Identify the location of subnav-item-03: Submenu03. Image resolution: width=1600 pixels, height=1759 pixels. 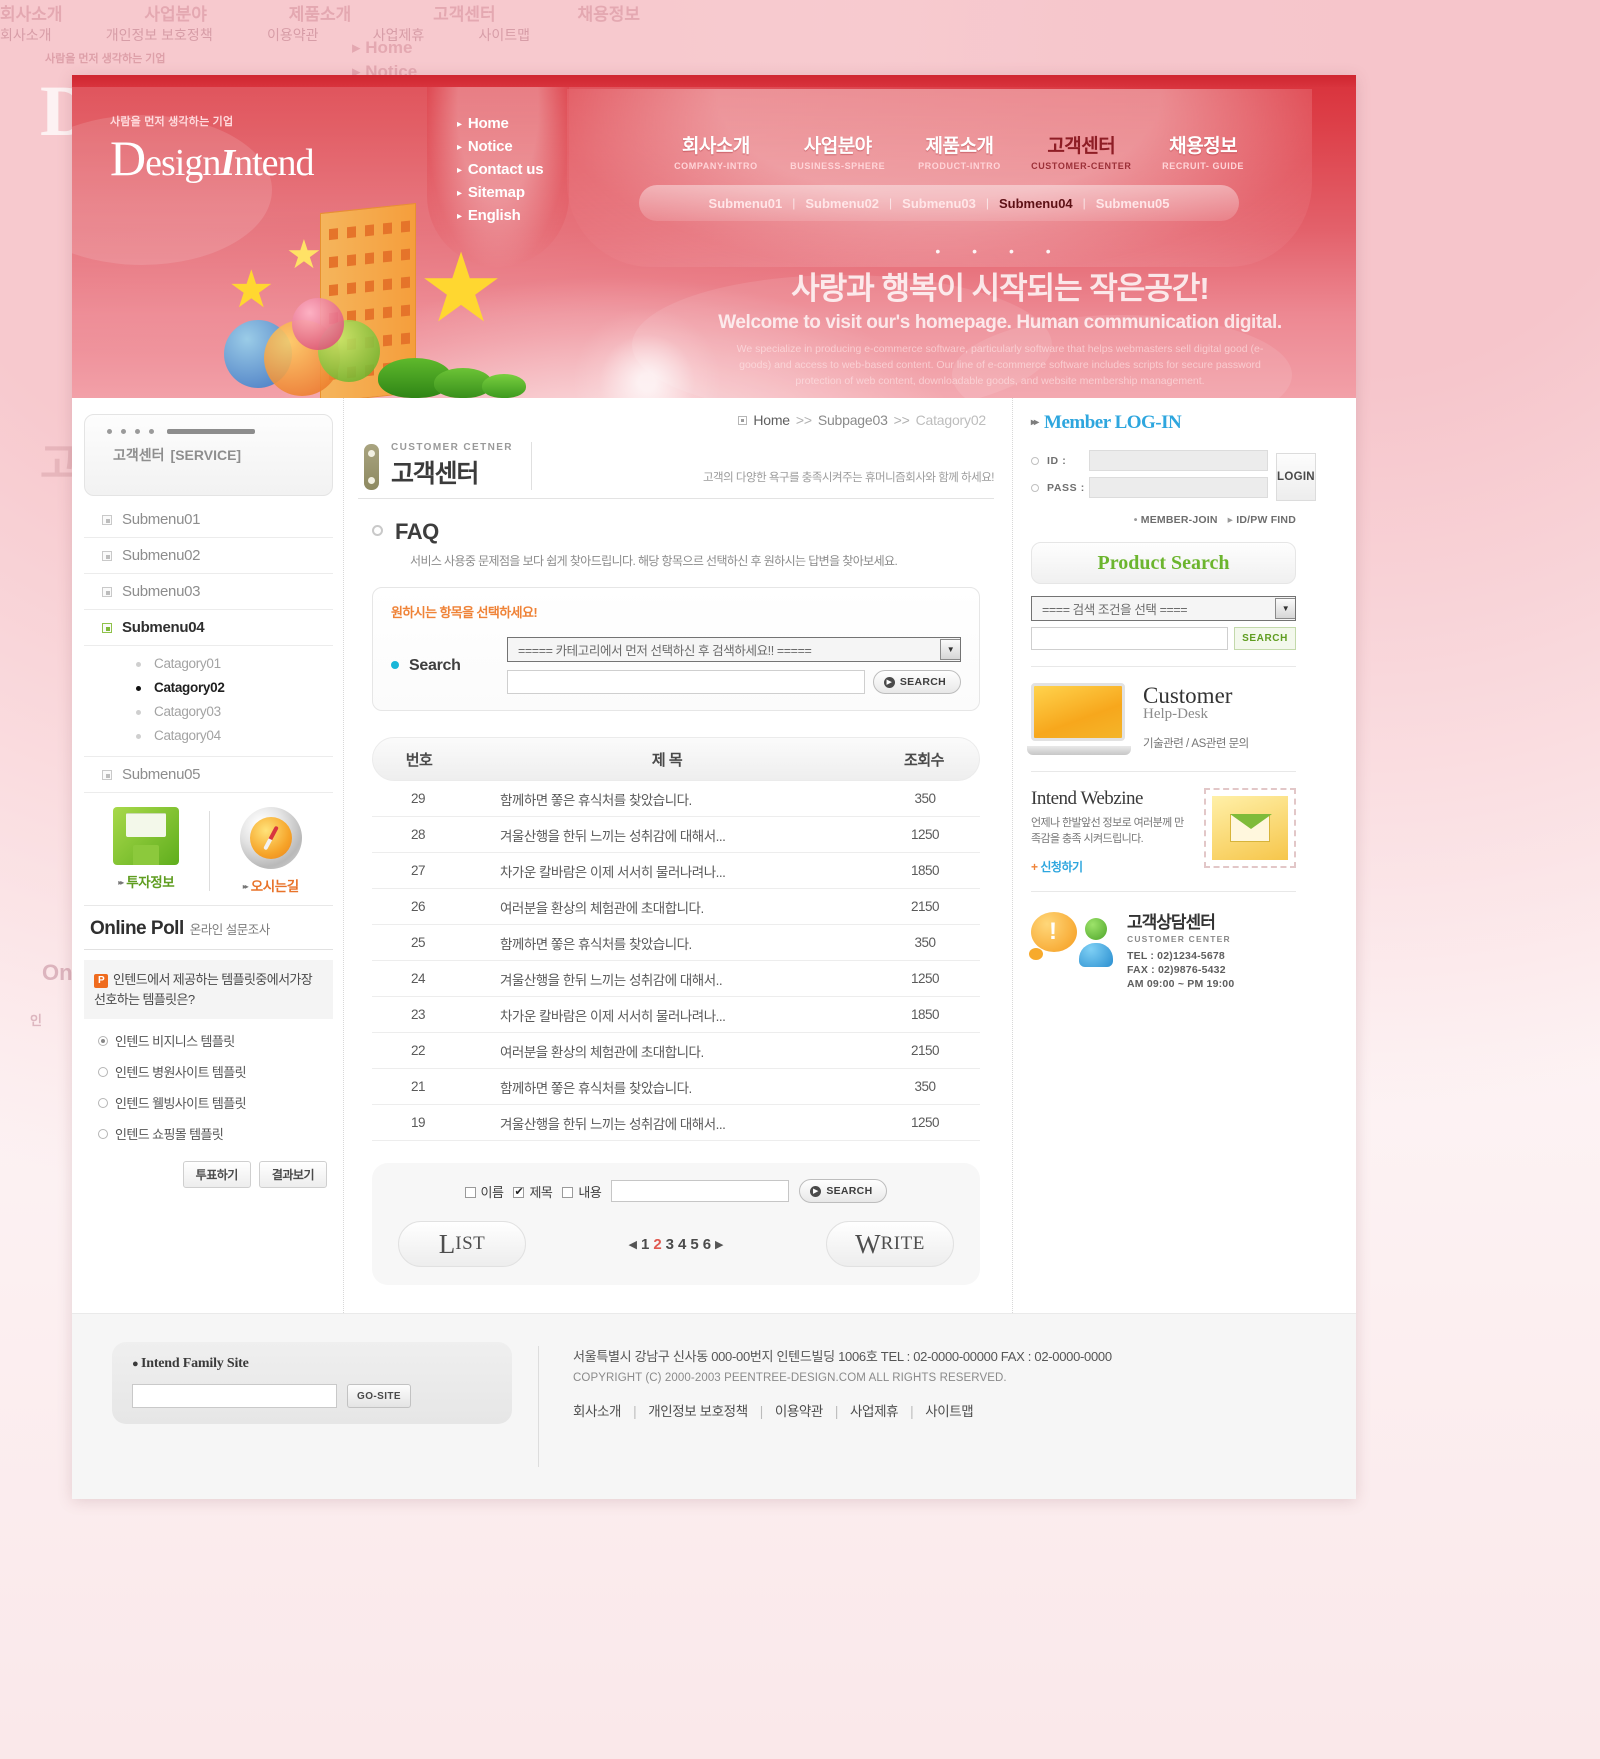
(939, 203).